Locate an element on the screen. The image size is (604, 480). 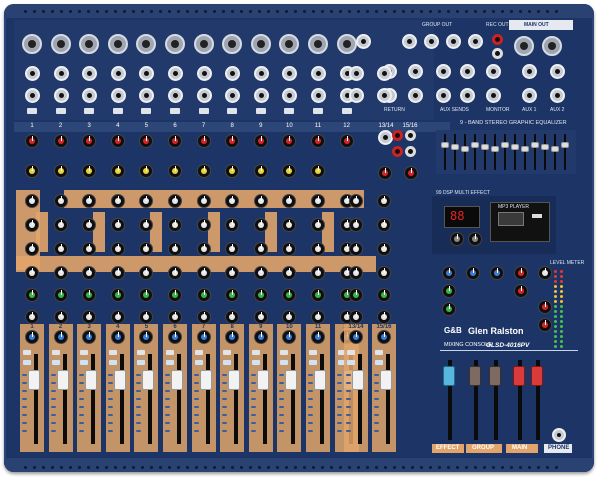
main-out-xlr-right is located at coordinates (552, 46).